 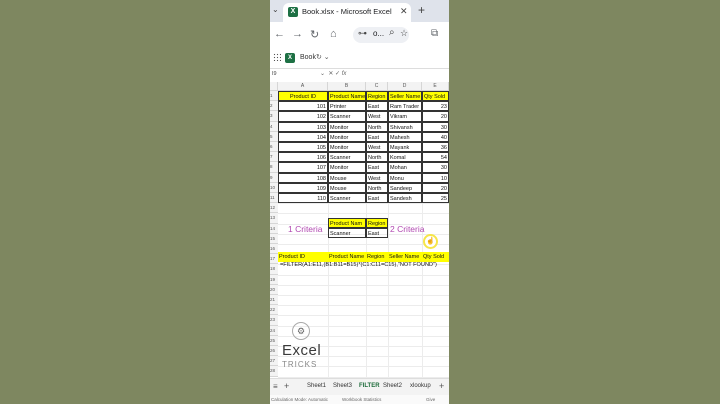 I want to click on column-header-e: E, so click(x=435, y=86).